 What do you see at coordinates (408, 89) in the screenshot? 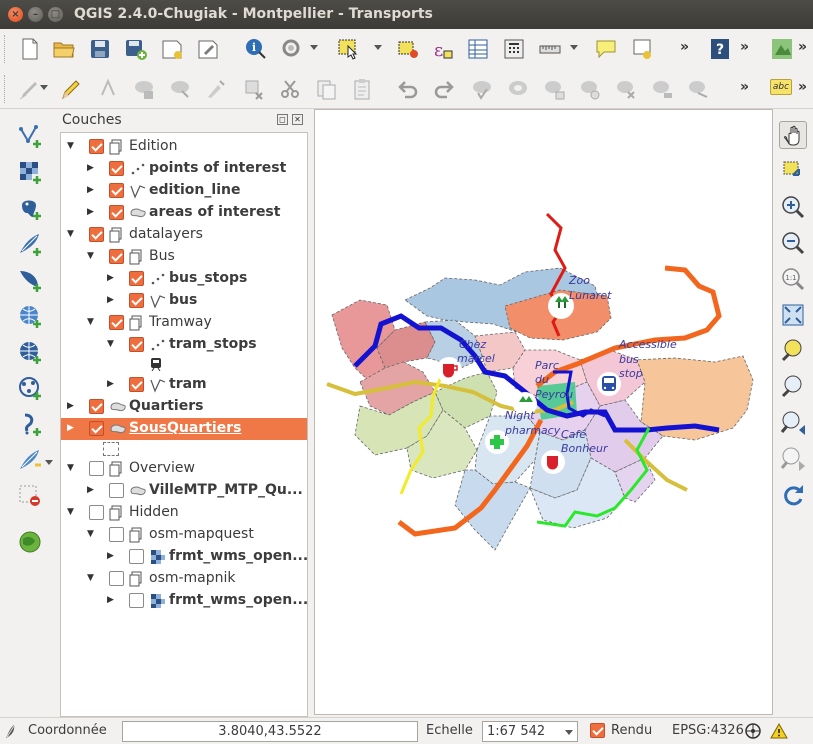
I see `undo-icon` at bounding box center [408, 89].